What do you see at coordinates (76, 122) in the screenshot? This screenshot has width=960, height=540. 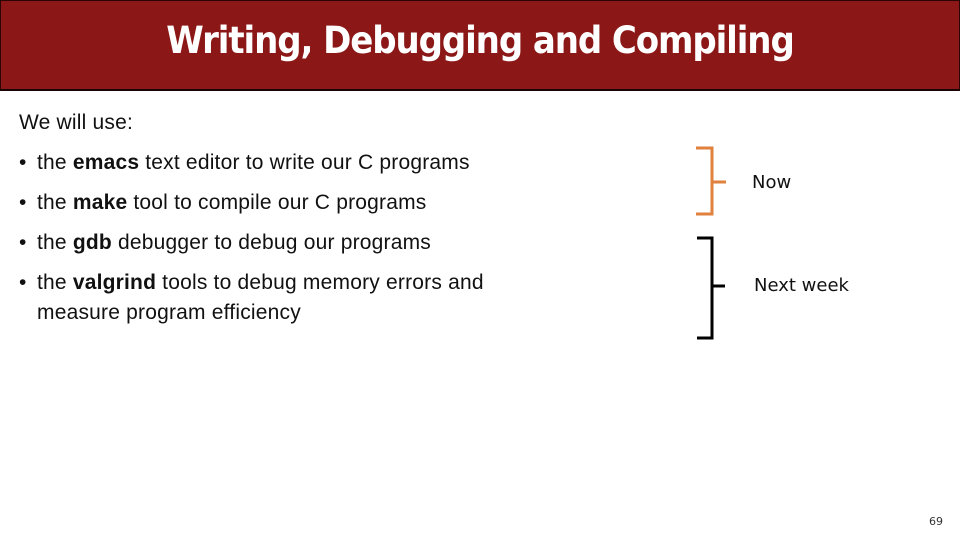 I see `intro-text: We will use:` at bounding box center [76, 122].